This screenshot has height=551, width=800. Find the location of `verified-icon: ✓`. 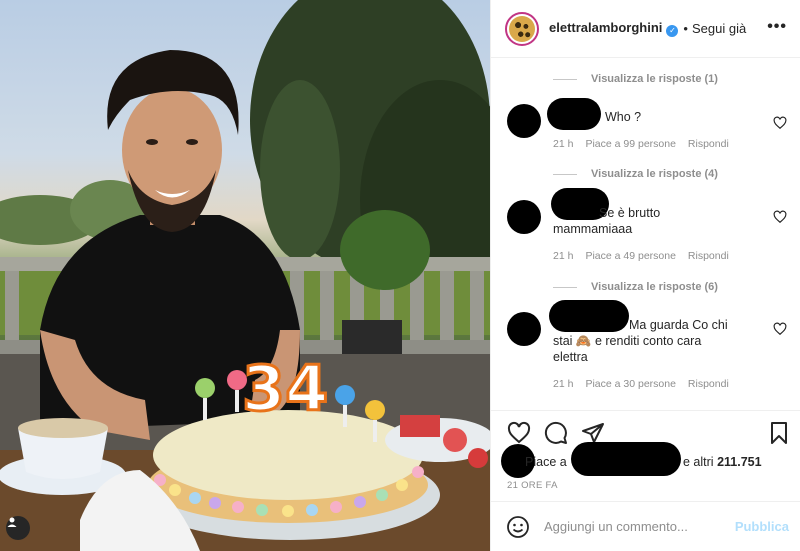

verified-icon: ✓ is located at coordinates (672, 30).